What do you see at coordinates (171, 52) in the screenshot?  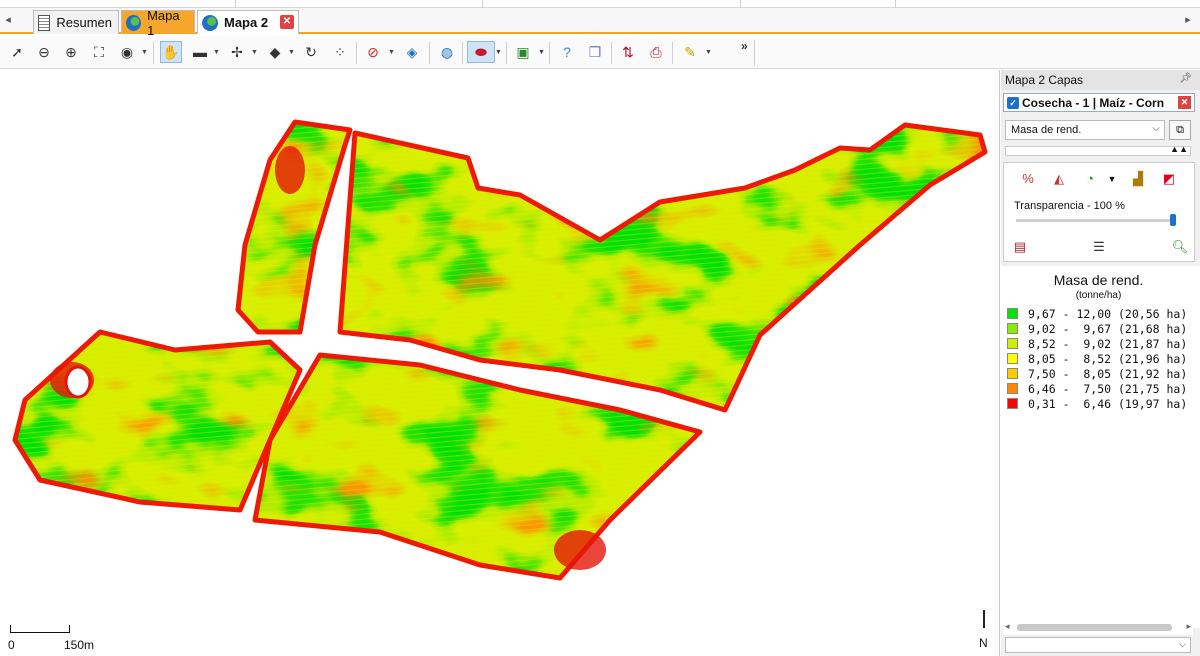 I see `pan-hand-icon: ✋` at bounding box center [171, 52].